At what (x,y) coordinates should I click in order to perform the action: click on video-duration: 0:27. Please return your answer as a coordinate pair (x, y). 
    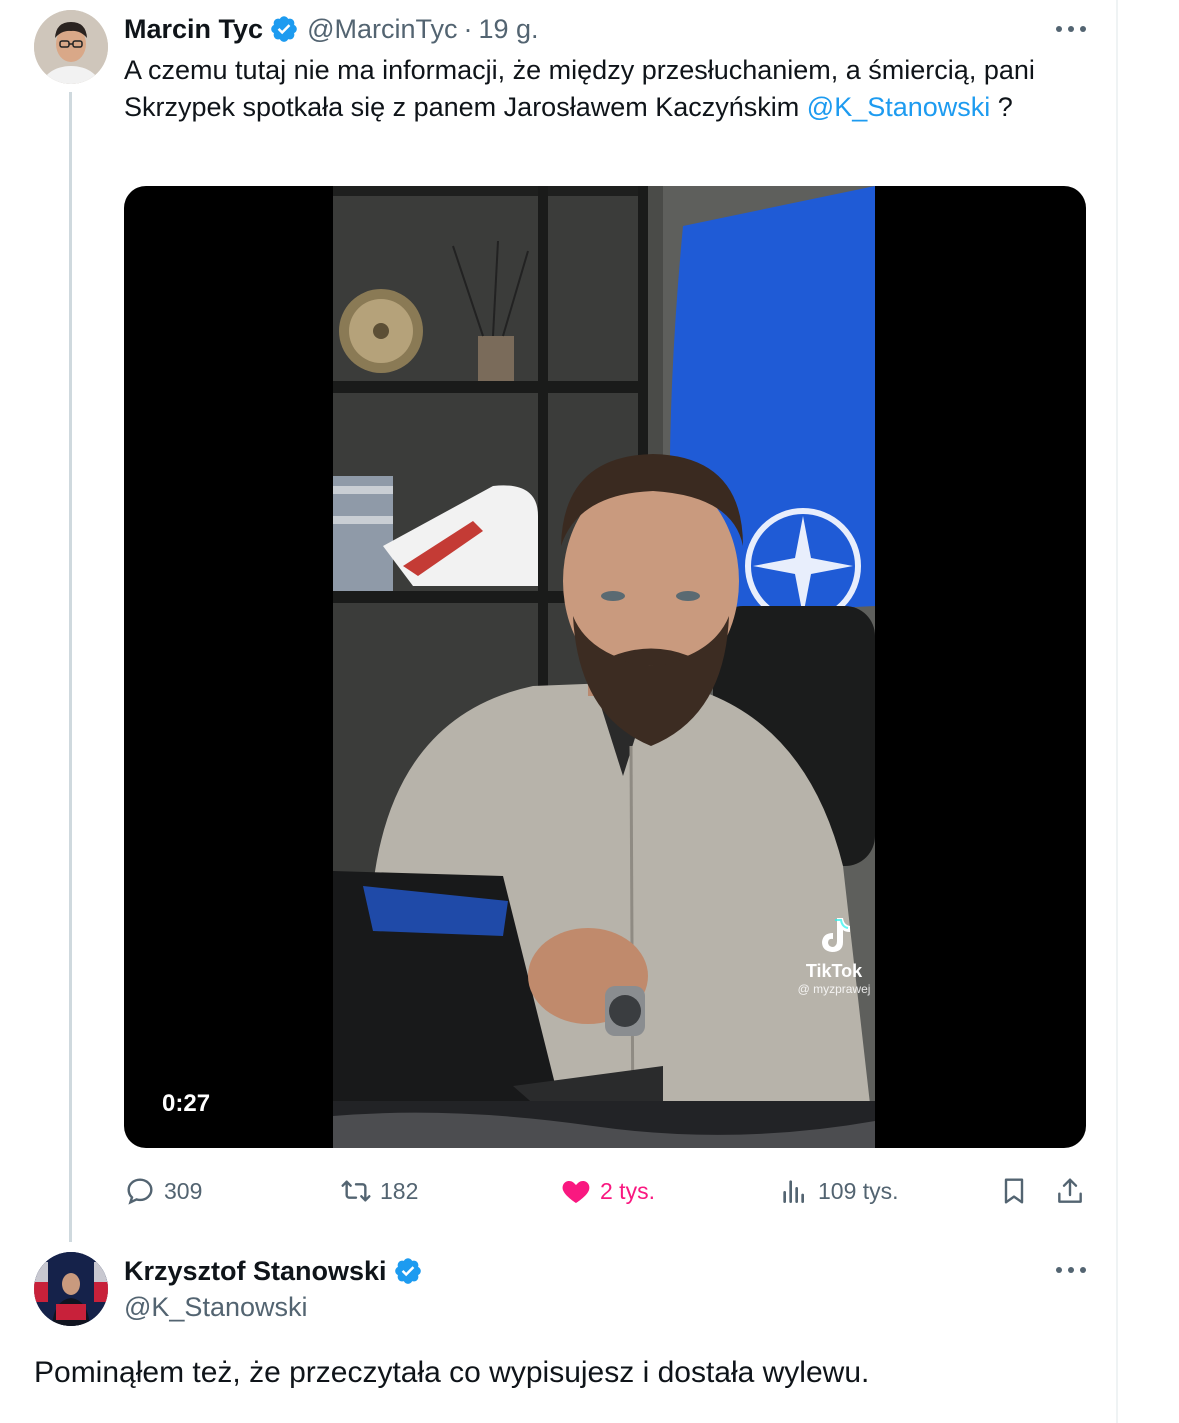
    Looking at the image, I should click on (186, 1103).